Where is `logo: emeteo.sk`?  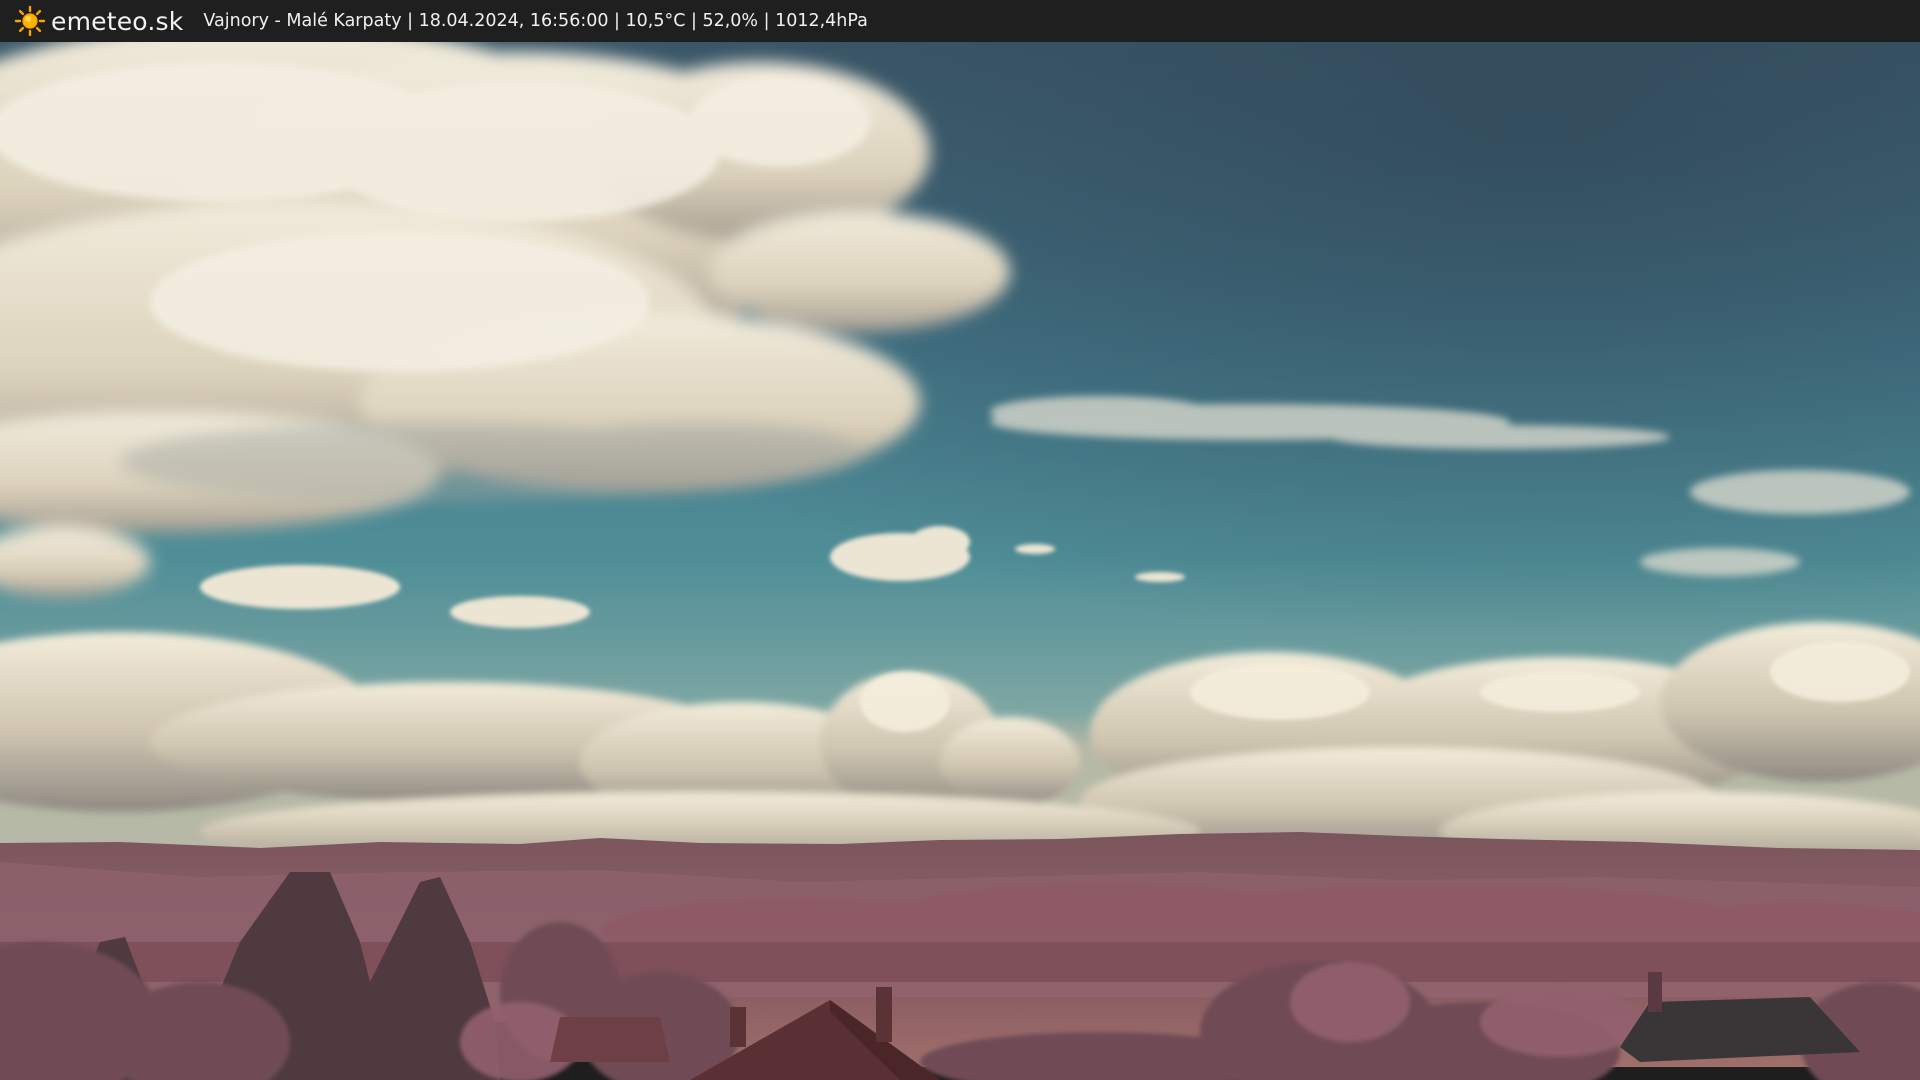 logo: emeteo.sk is located at coordinates (98, 21).